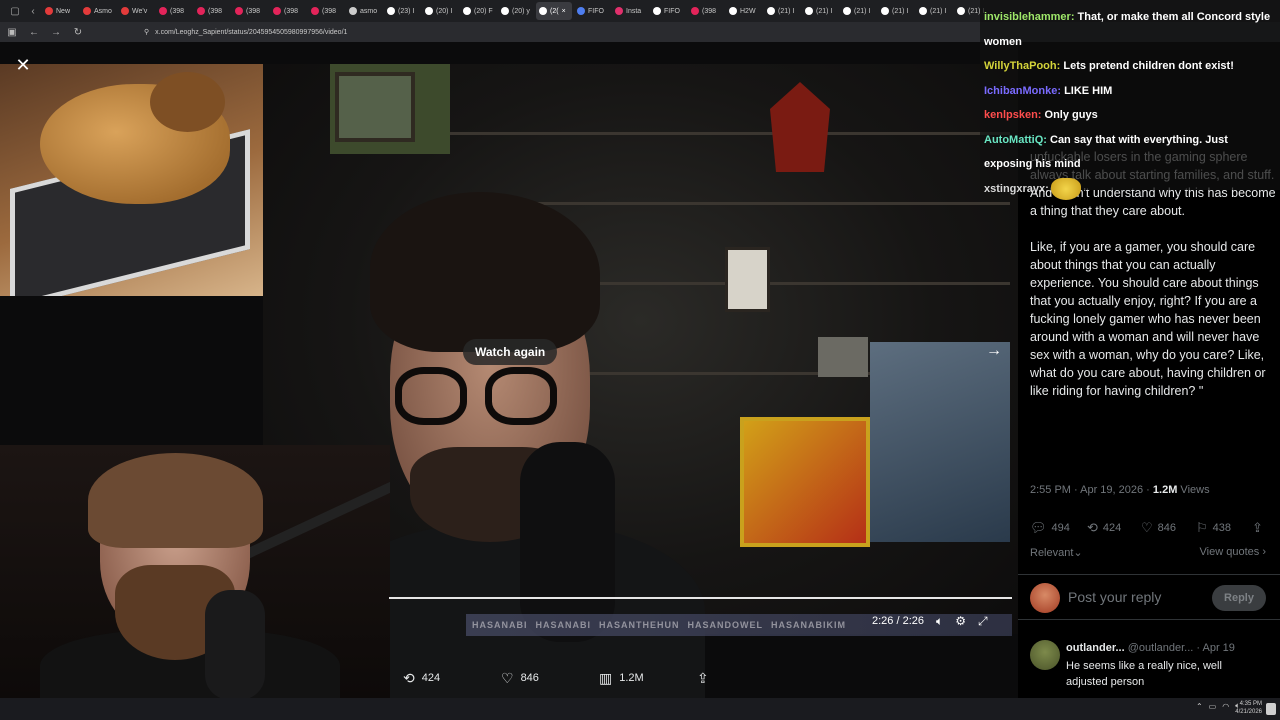 This screenshot has height=720, width=1280. I want to click on chat-username: WillyThaPooh:, so click(1022, 66).